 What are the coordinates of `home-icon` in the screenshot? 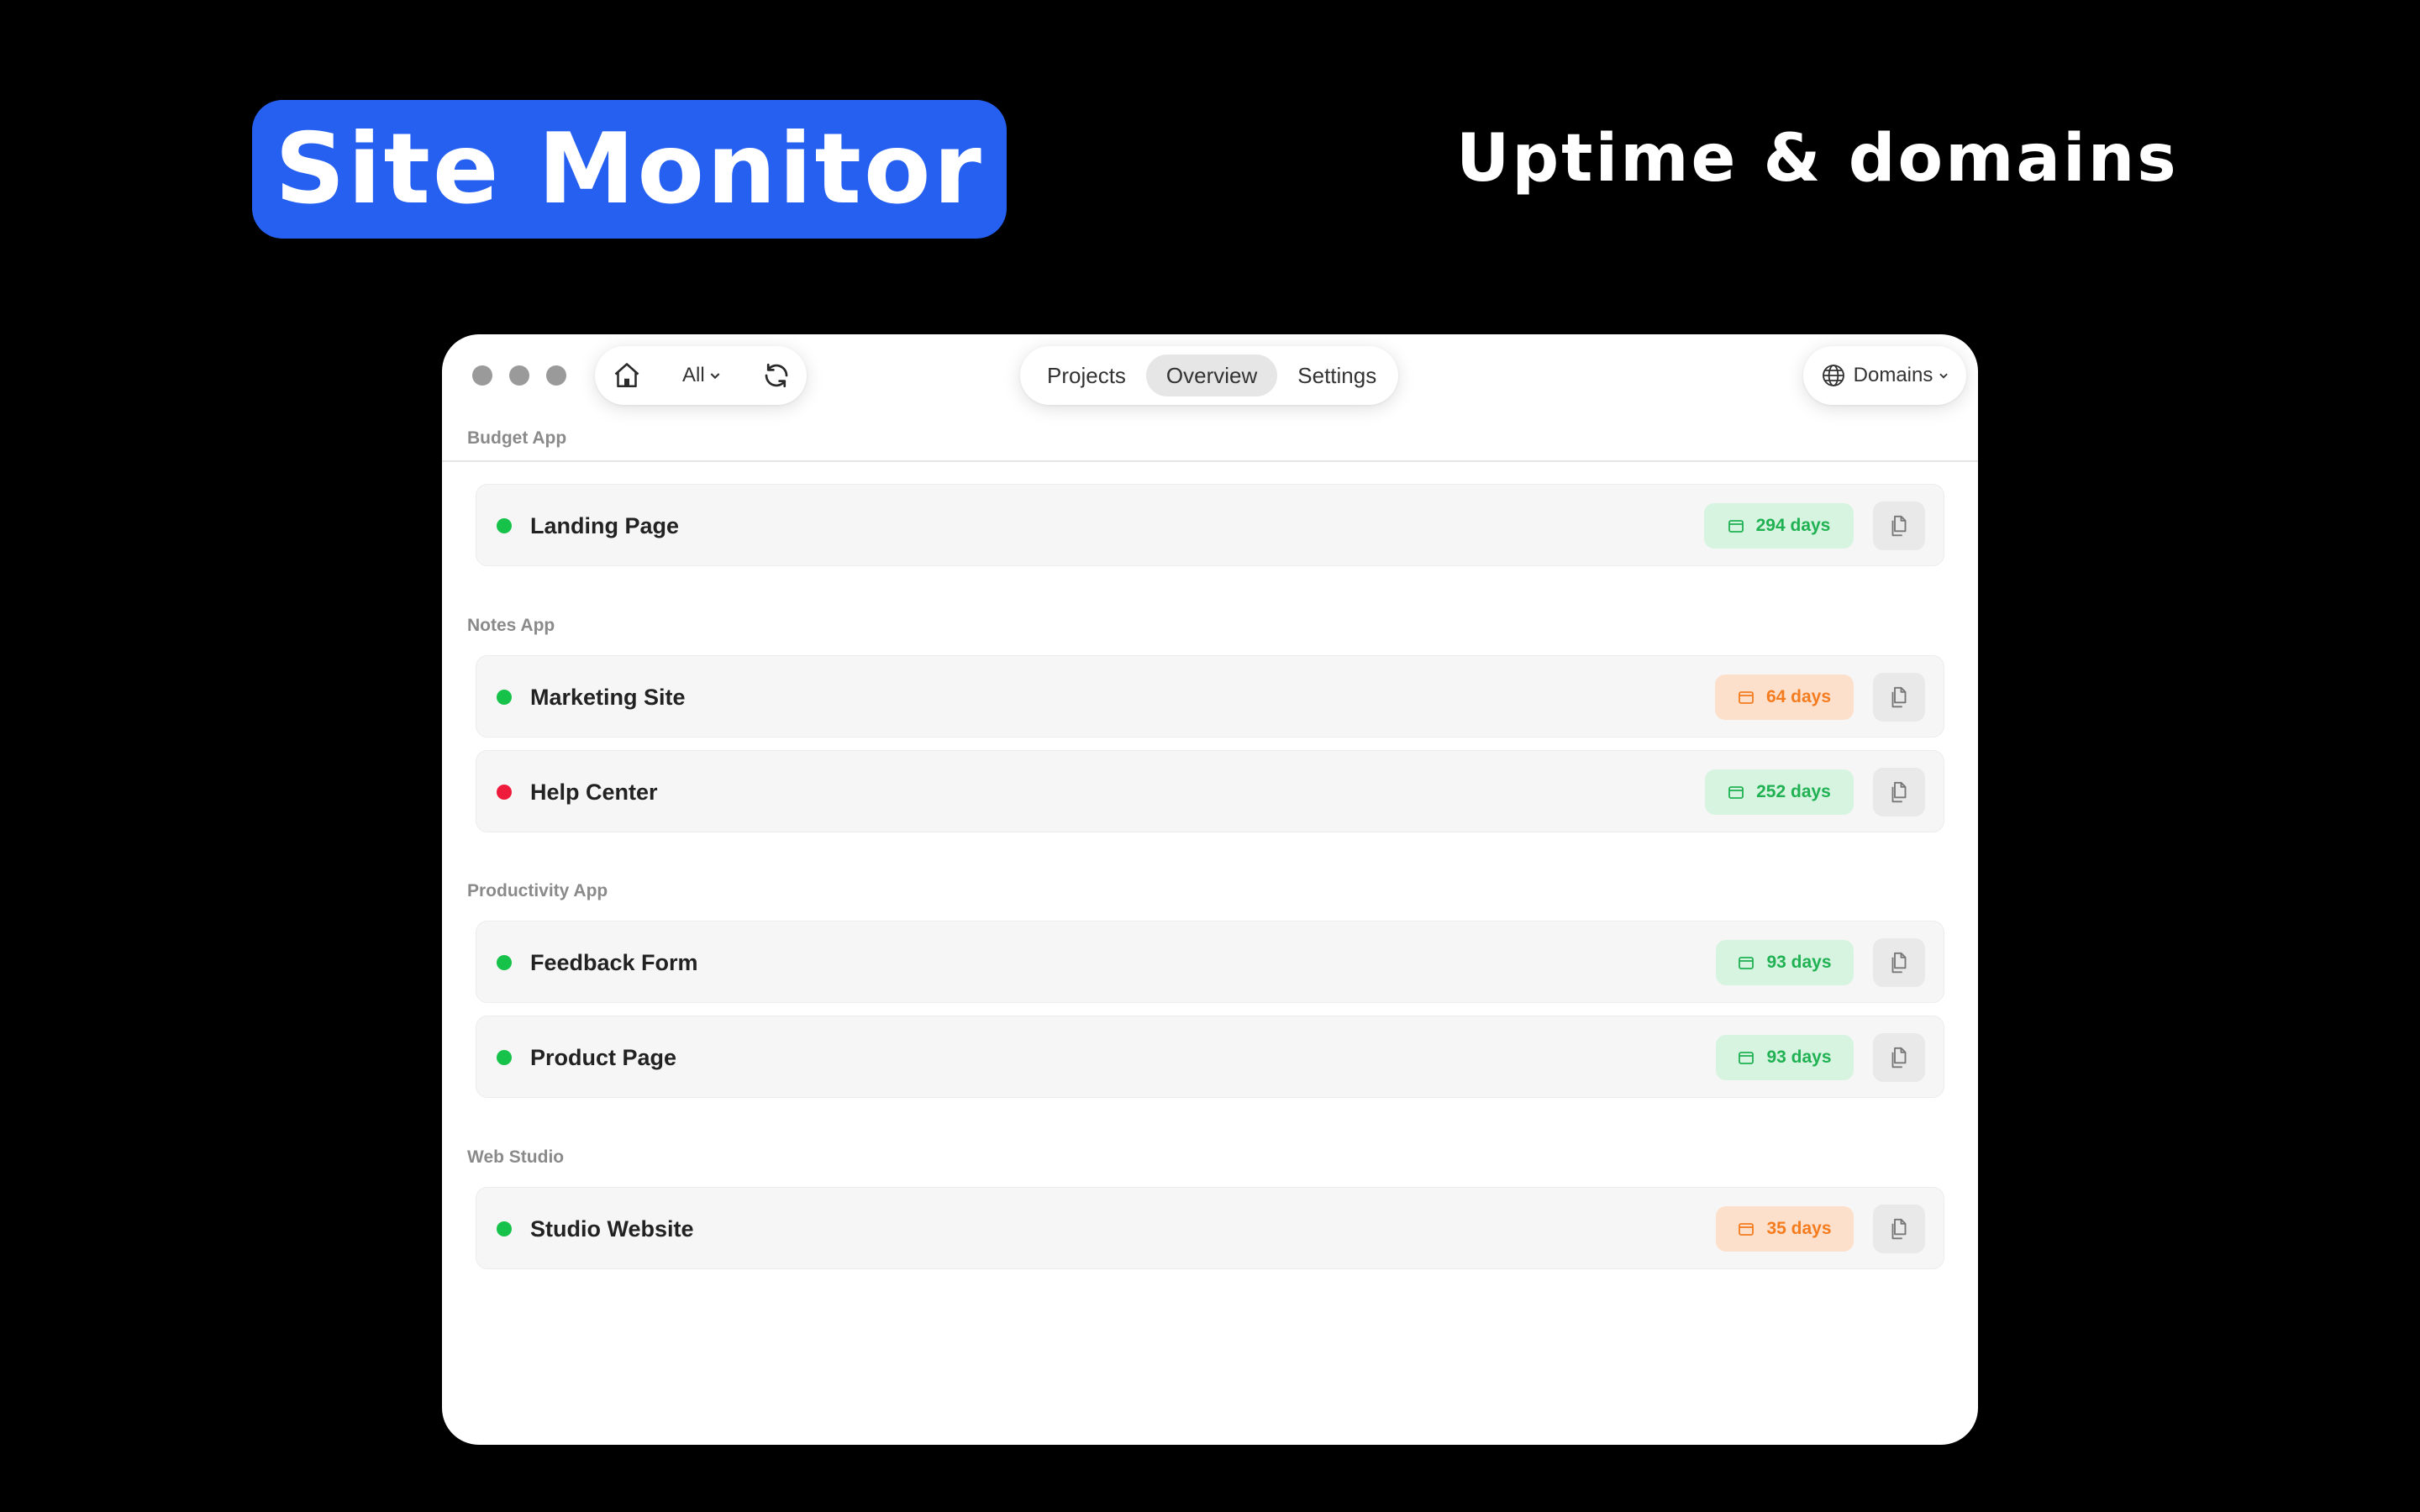 It's located at (627, 375).